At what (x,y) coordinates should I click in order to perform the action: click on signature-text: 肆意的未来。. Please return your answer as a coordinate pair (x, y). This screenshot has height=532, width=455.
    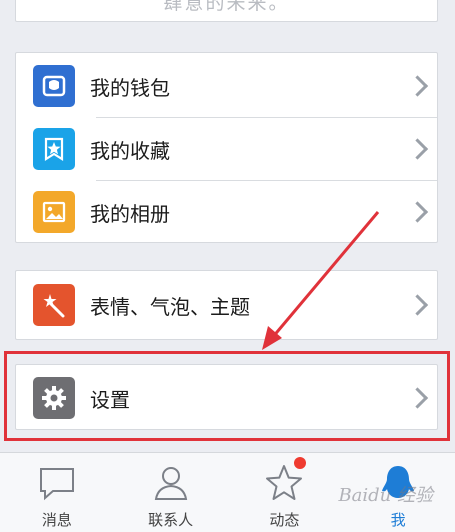
    Looking at the image, I should click on (226, 7).